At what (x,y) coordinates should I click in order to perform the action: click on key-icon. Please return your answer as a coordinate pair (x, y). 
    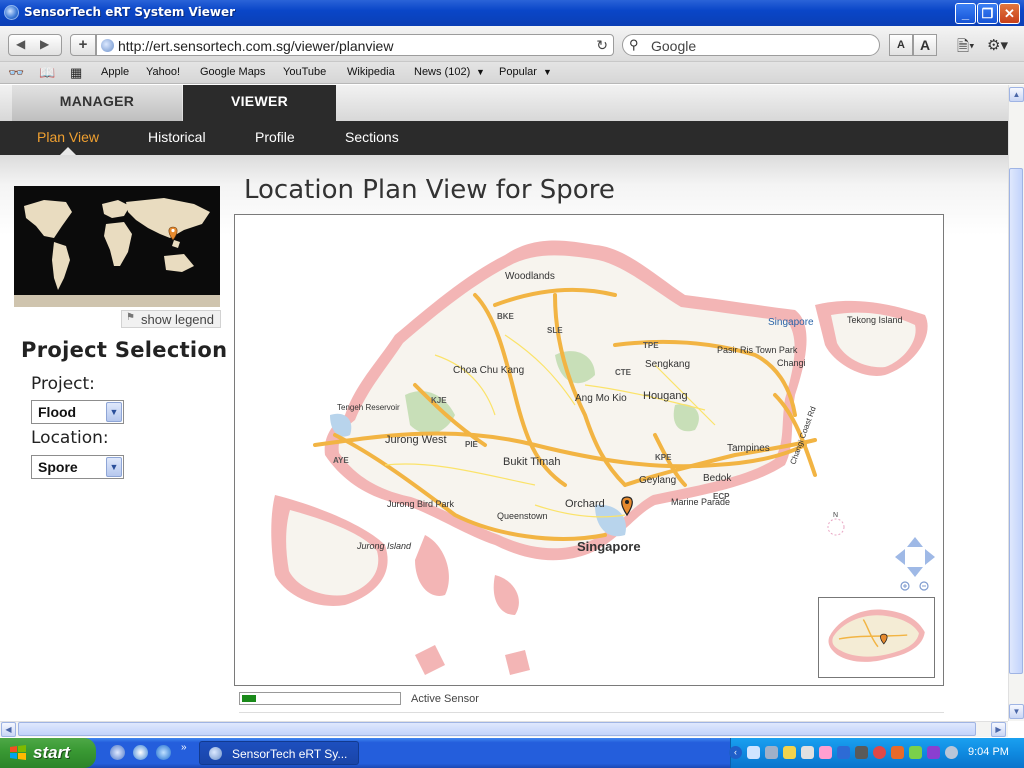
    Looking at the image, I should click on (789, 752).